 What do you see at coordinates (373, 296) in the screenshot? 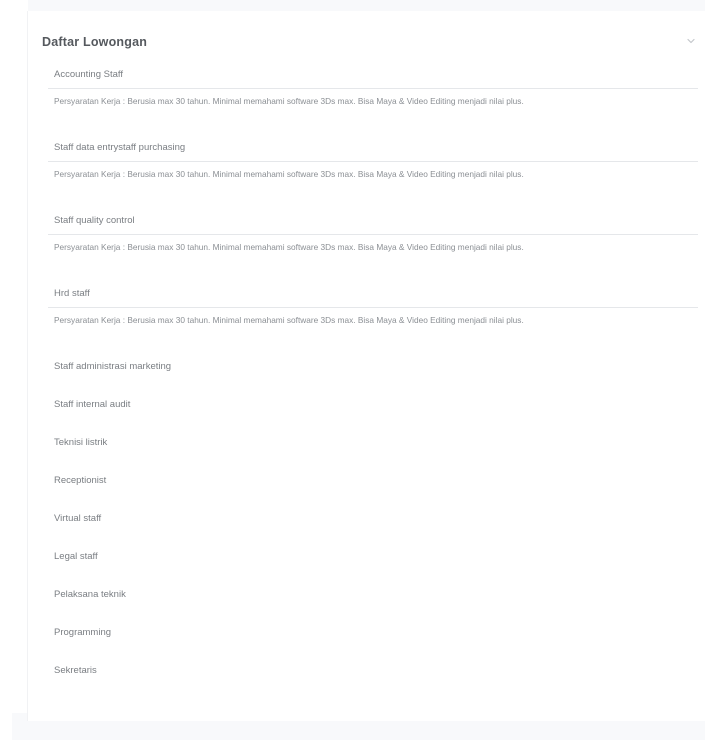
I see `job-title: Hrd staff` at bounding box center [373, 296].